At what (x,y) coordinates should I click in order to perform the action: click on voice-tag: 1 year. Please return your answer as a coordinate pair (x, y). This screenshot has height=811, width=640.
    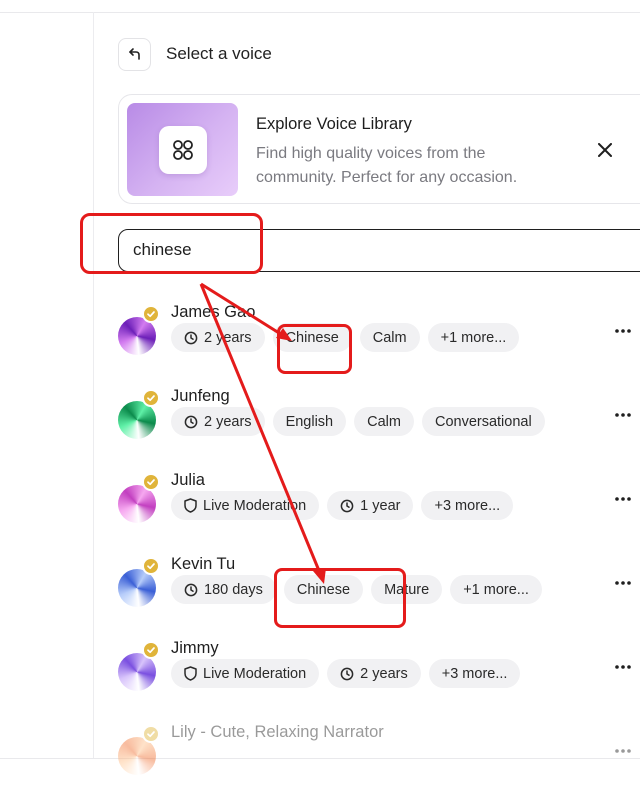
    Looking at the image, I should click on (370, 505).